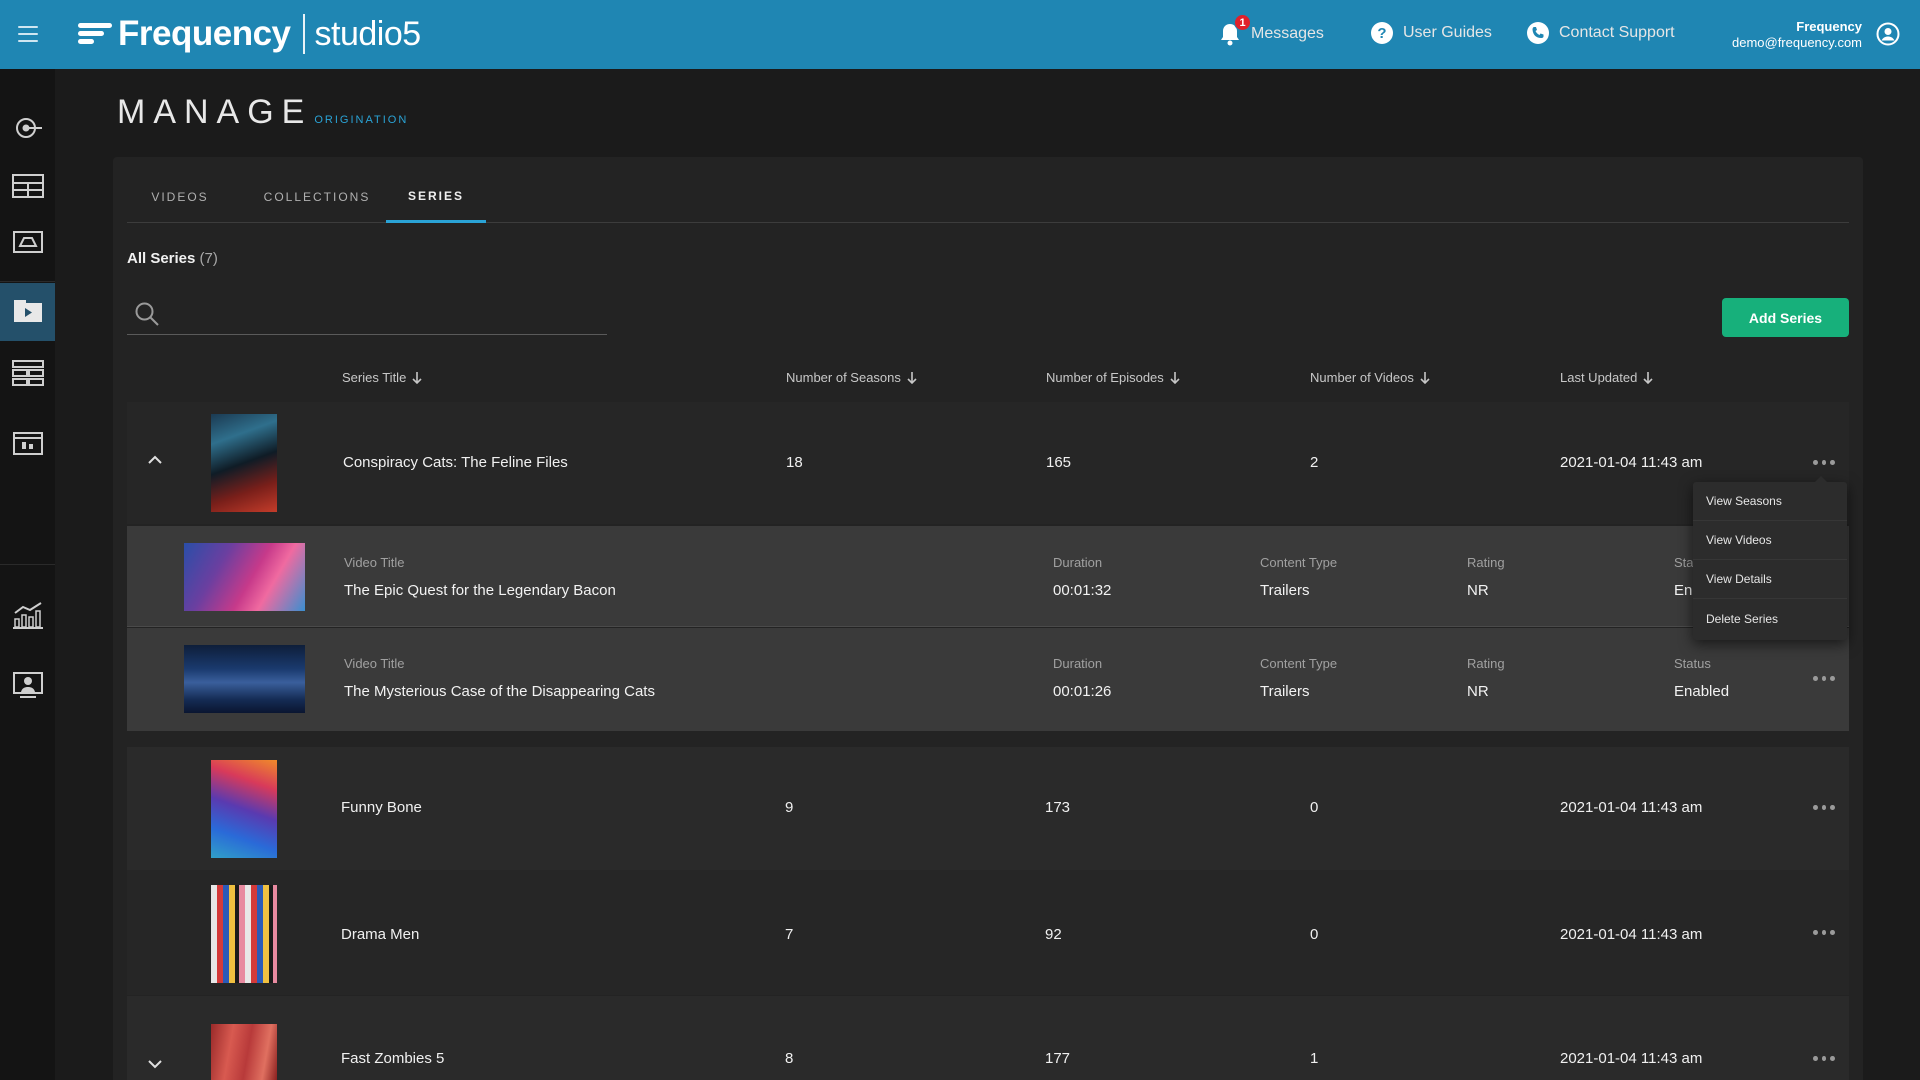  I want to click on series-title: Conspiracy Cats: The Feline Files, so click(455, 462).